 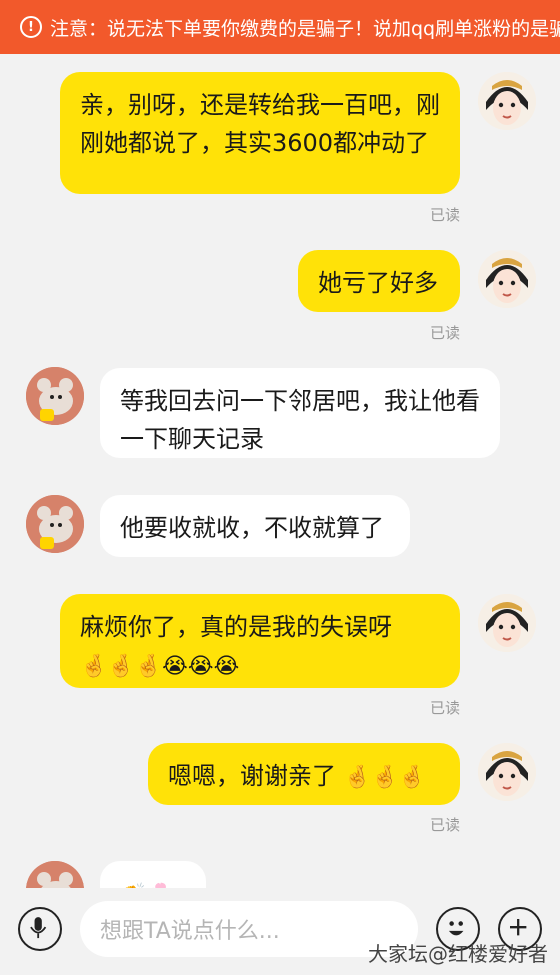 I want to click on message-bubble-contact: 等我回去问一下邻居吧，我让他看一下聊天记录, so click(x=300, y=413).